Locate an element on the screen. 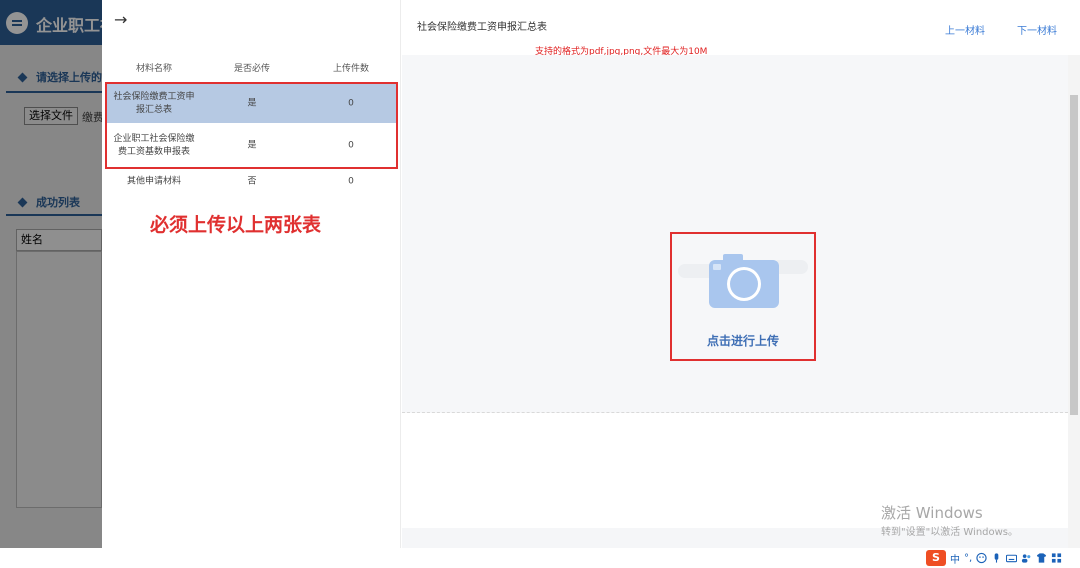  ime-punctuation-toggle: °, is located at coordinates (968, 558).